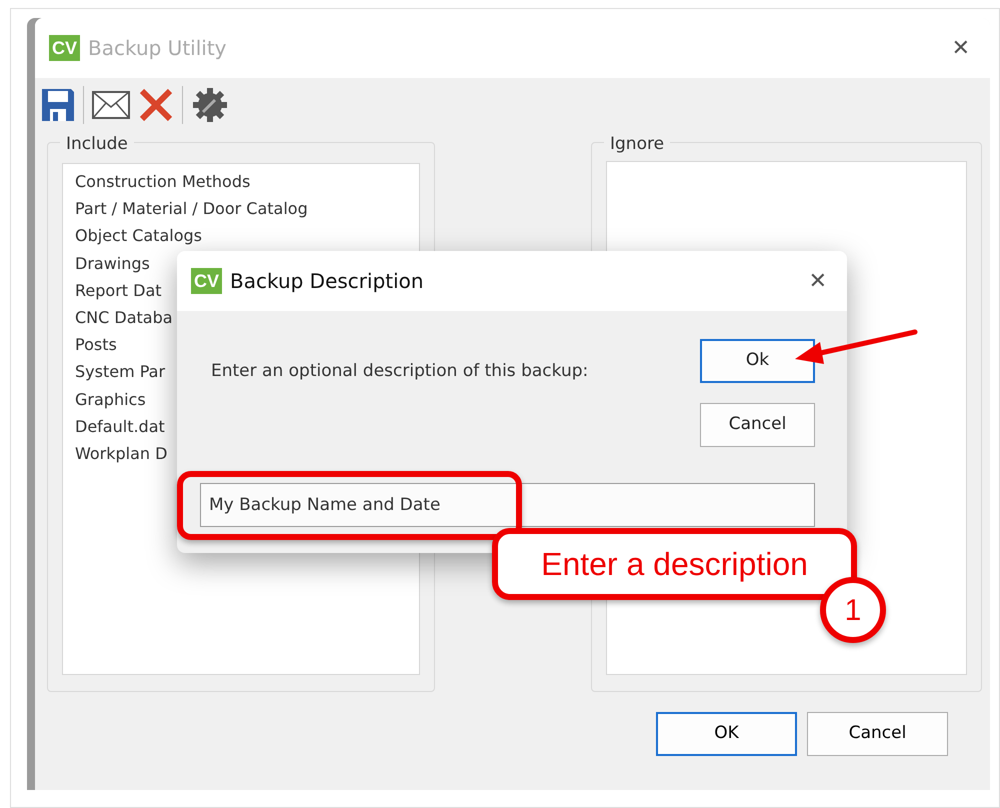  I want to click on list-item: Part / Material / Door Catalog, so click(191, 208).